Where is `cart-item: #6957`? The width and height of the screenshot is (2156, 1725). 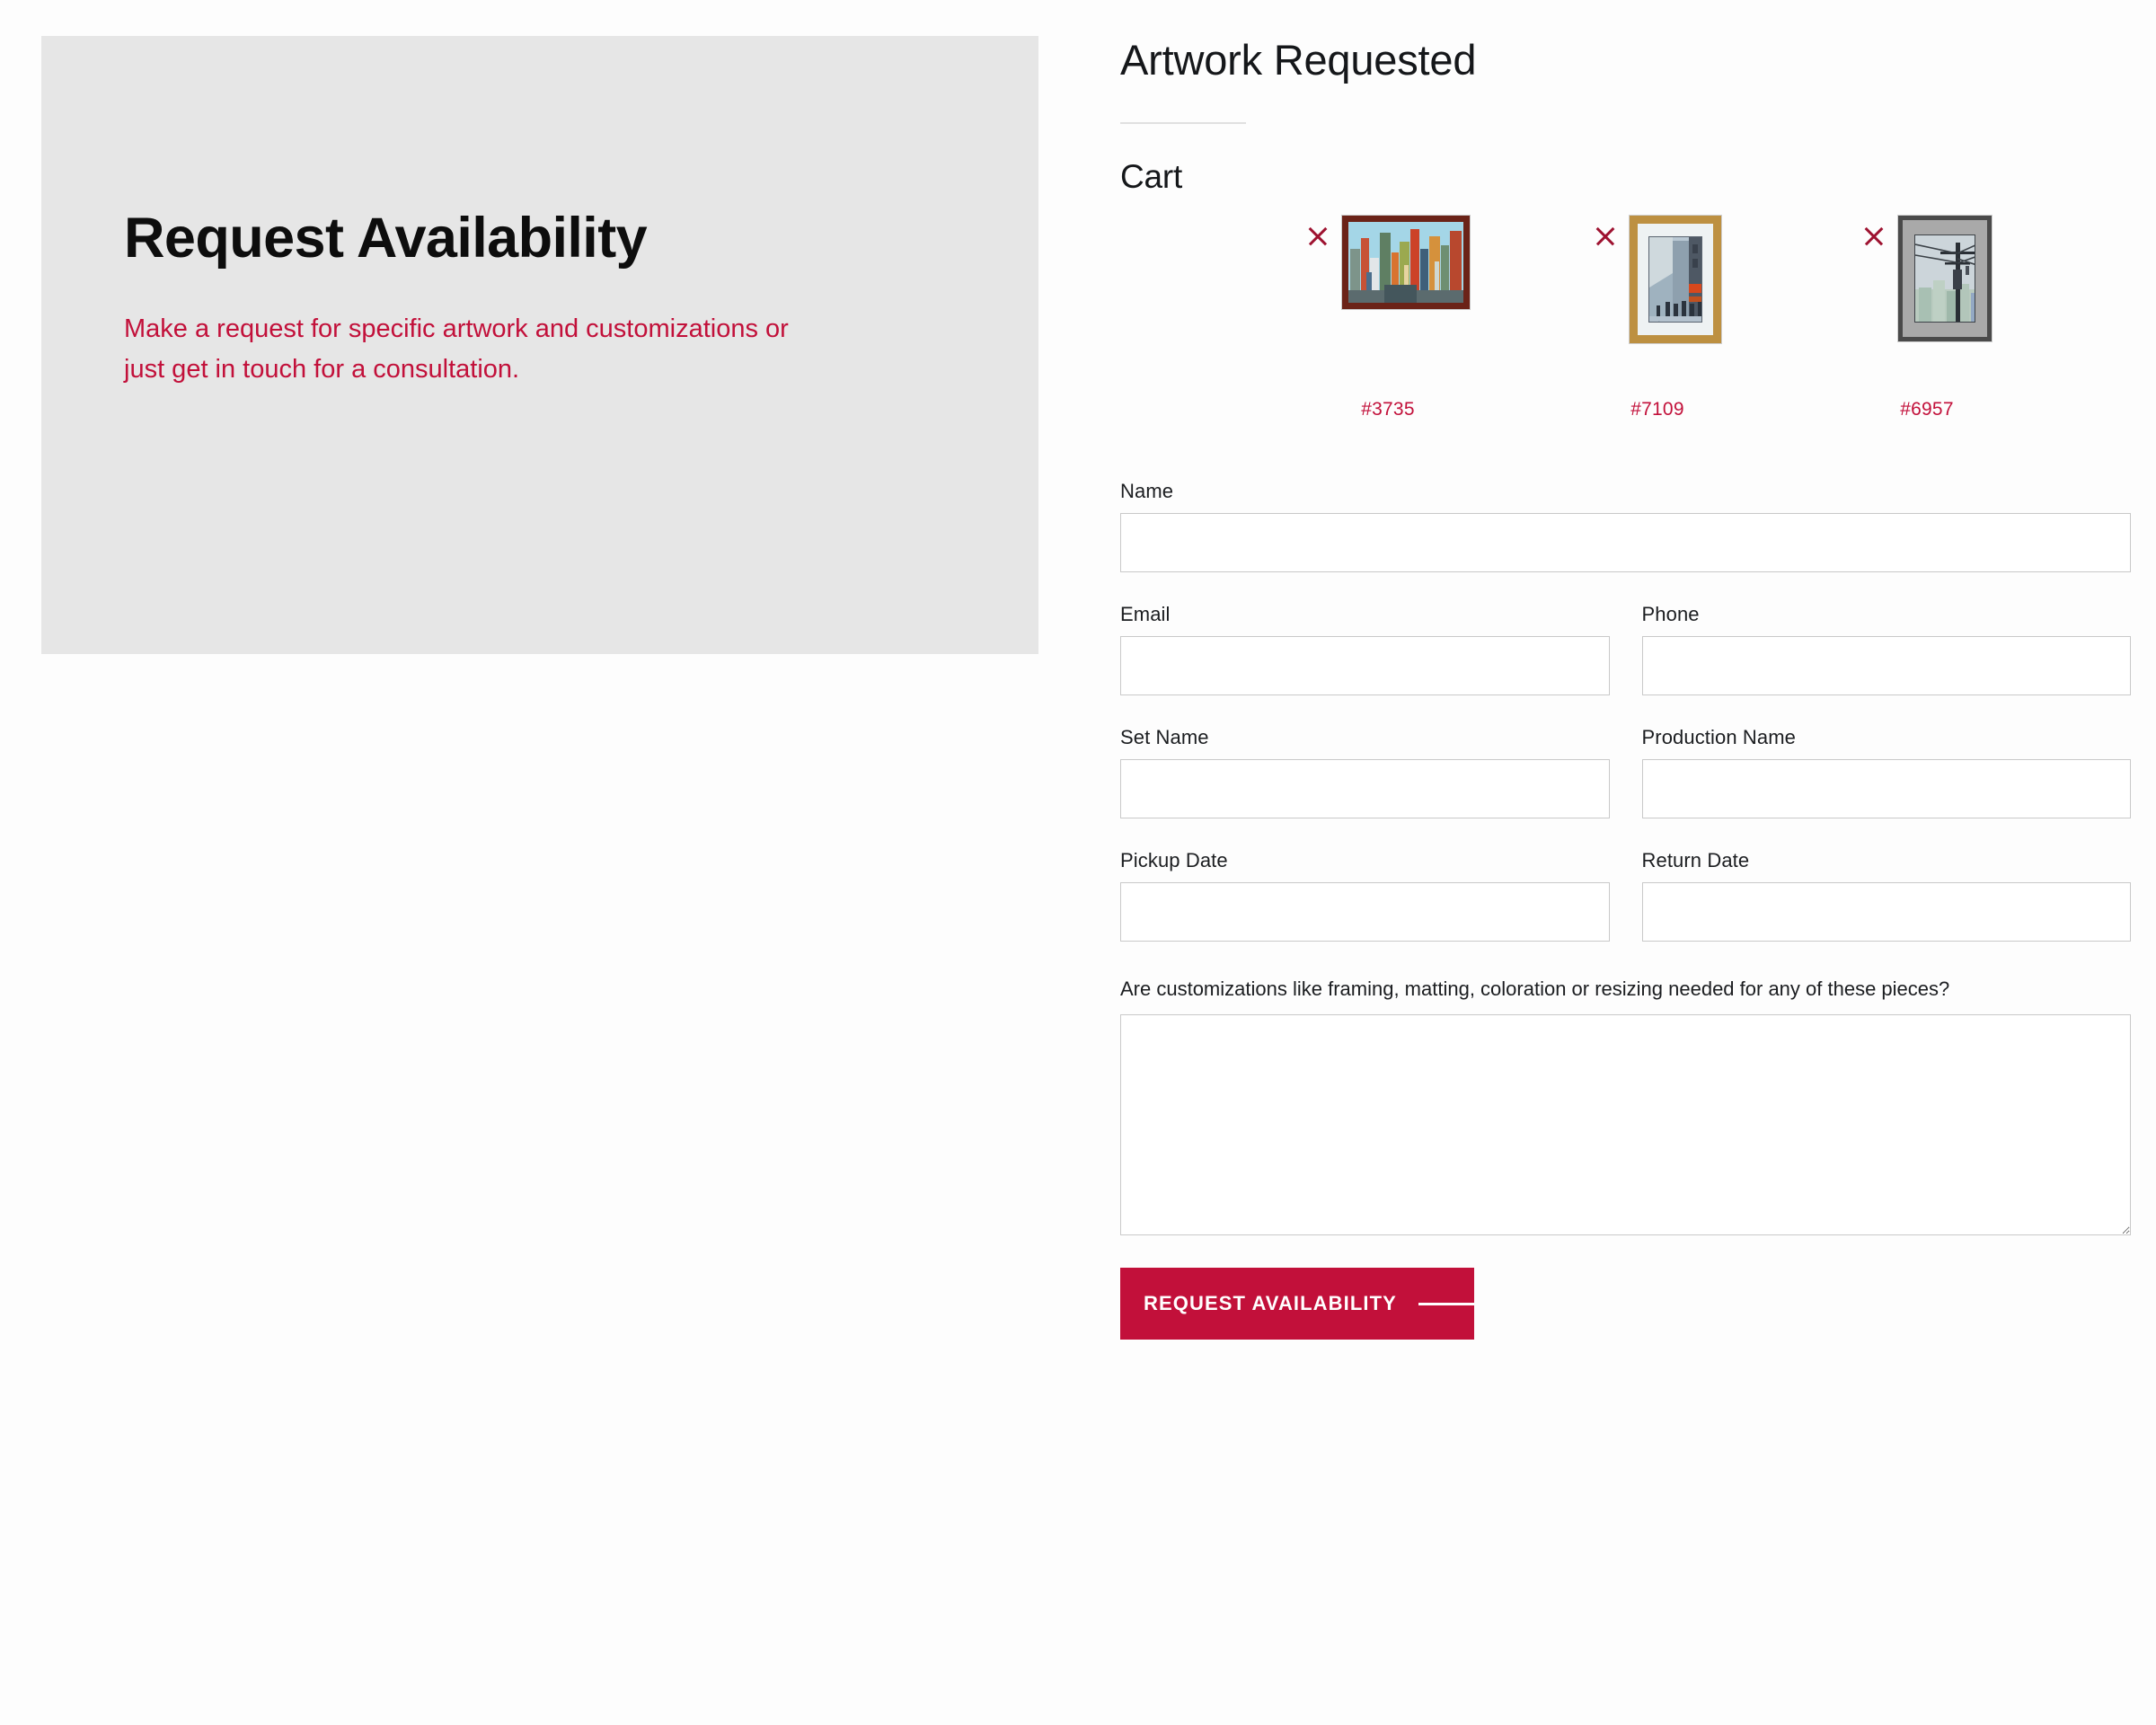
cart-item: #6957 is located at coordinates (1927, 318).